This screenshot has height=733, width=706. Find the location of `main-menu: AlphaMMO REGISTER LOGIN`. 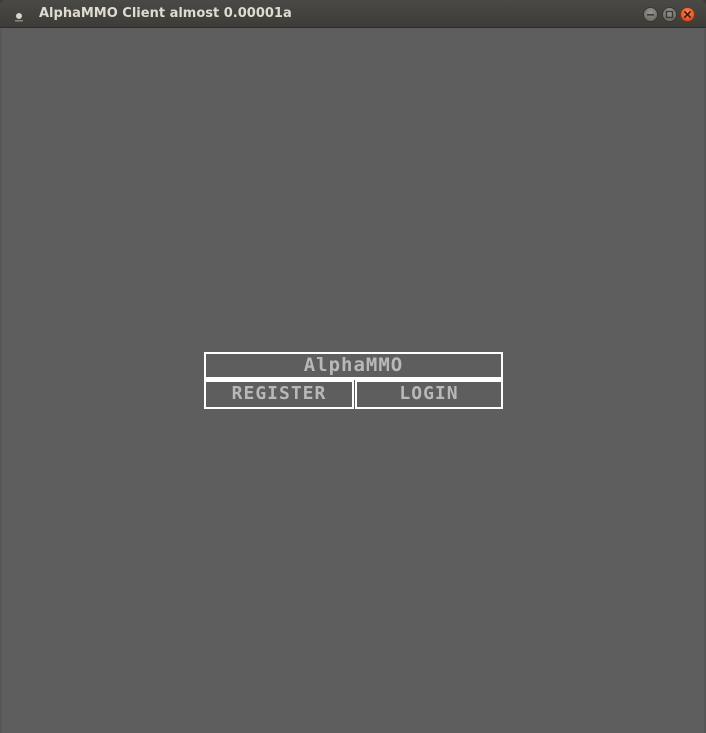

main-menu: AlphaMMO REGISTER LOGIN is located at coordinates (353, 380).